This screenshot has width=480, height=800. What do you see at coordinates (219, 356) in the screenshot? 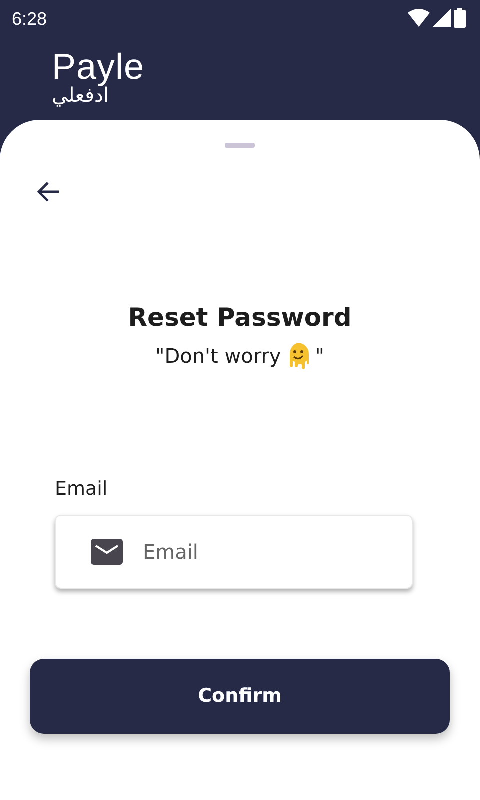
I see `subtitle-text: "Don't worry` at bounding box center [219, 356].